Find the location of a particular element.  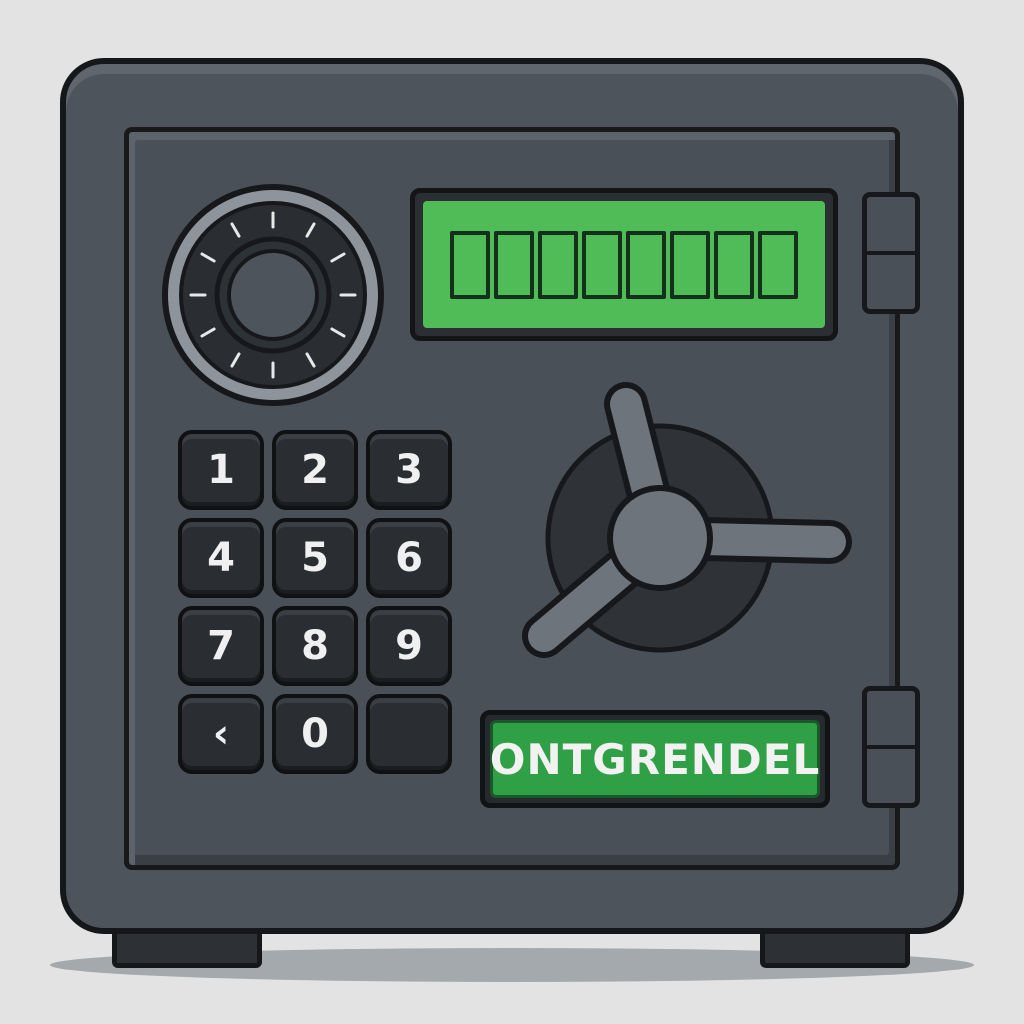

combination-dial is located at coordinates (273, 295).